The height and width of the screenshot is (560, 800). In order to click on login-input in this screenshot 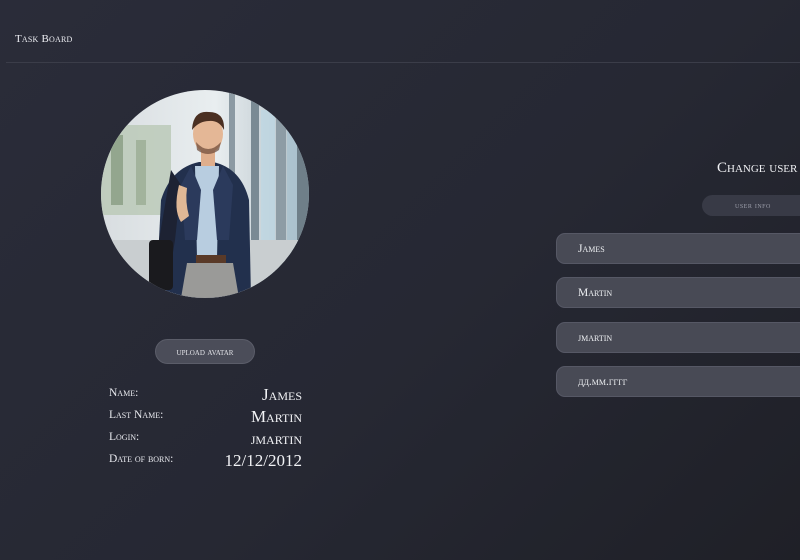, I will do `click(678, 337)`.